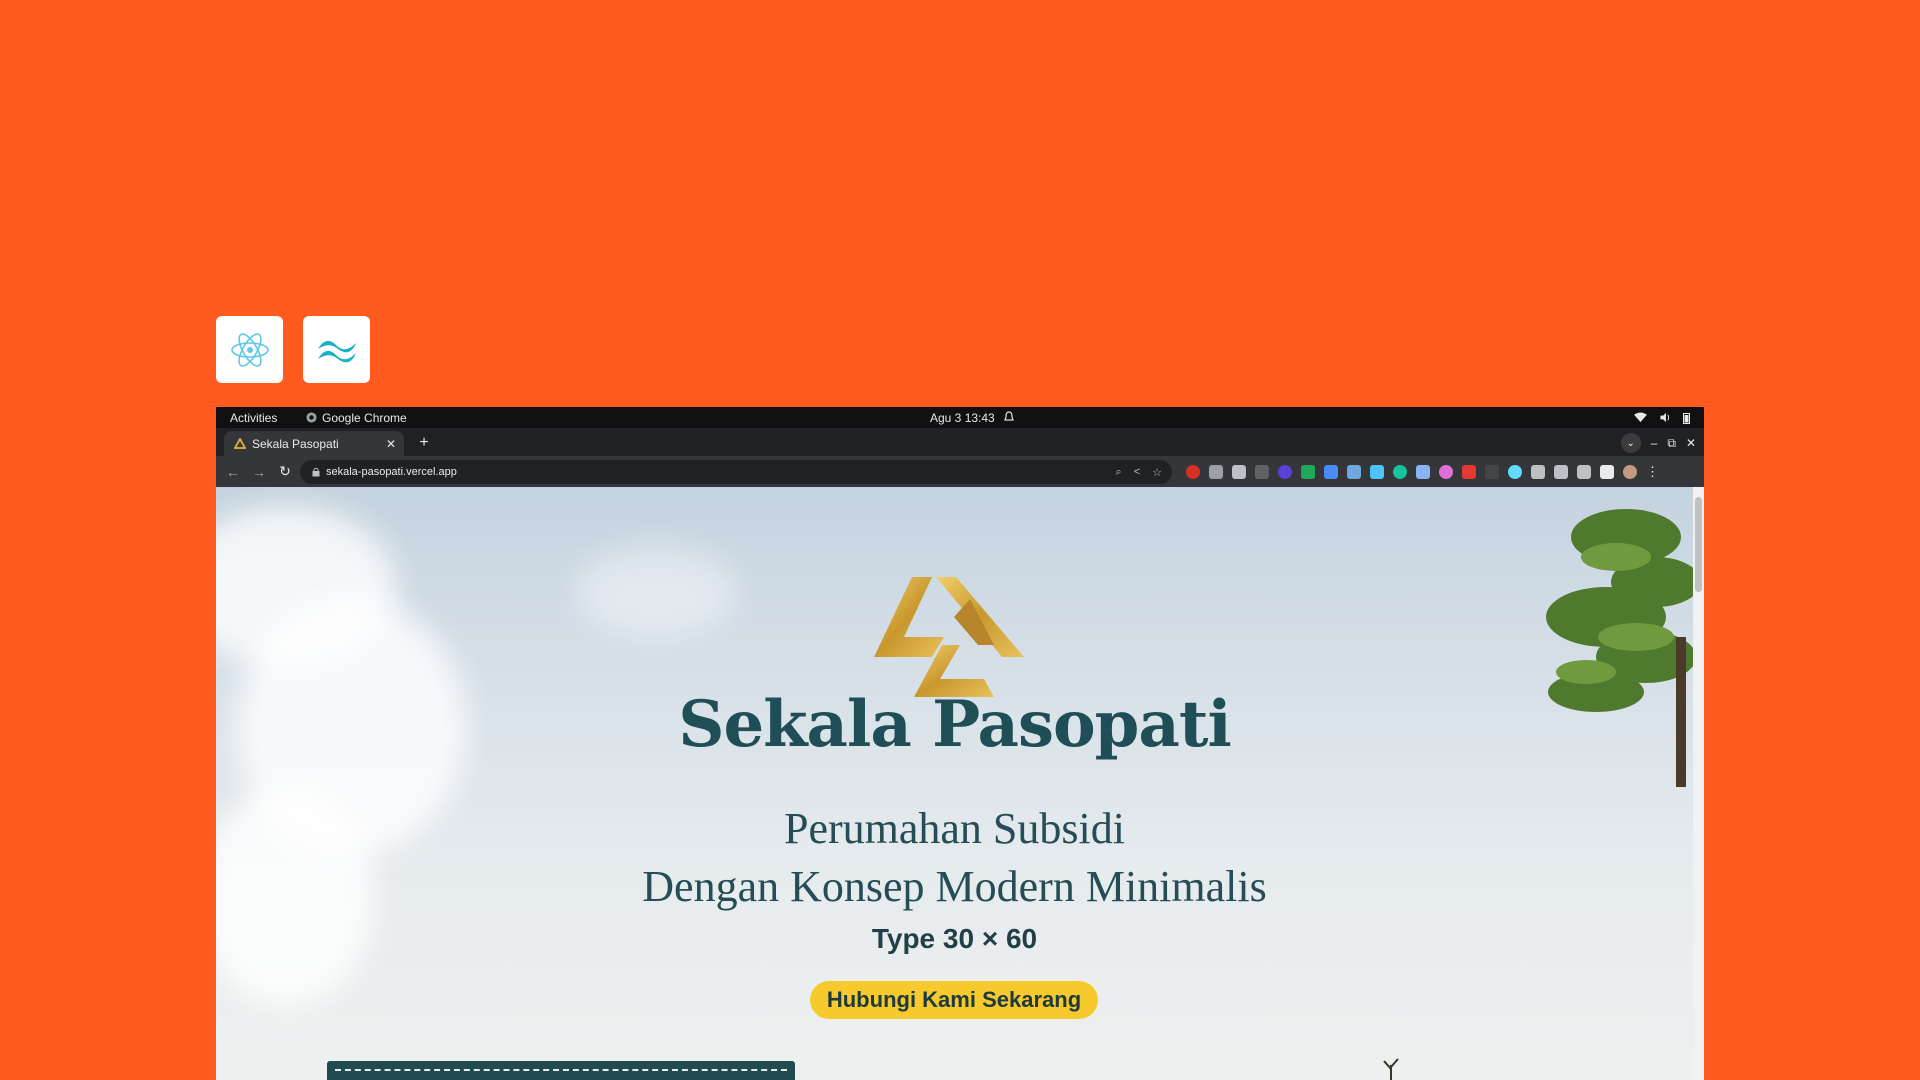 This screenshot has height=1080, width=1920. Describe the element at coordinates (1515, 472) in the screenshot. I see `react-devtools-icon` at that location.